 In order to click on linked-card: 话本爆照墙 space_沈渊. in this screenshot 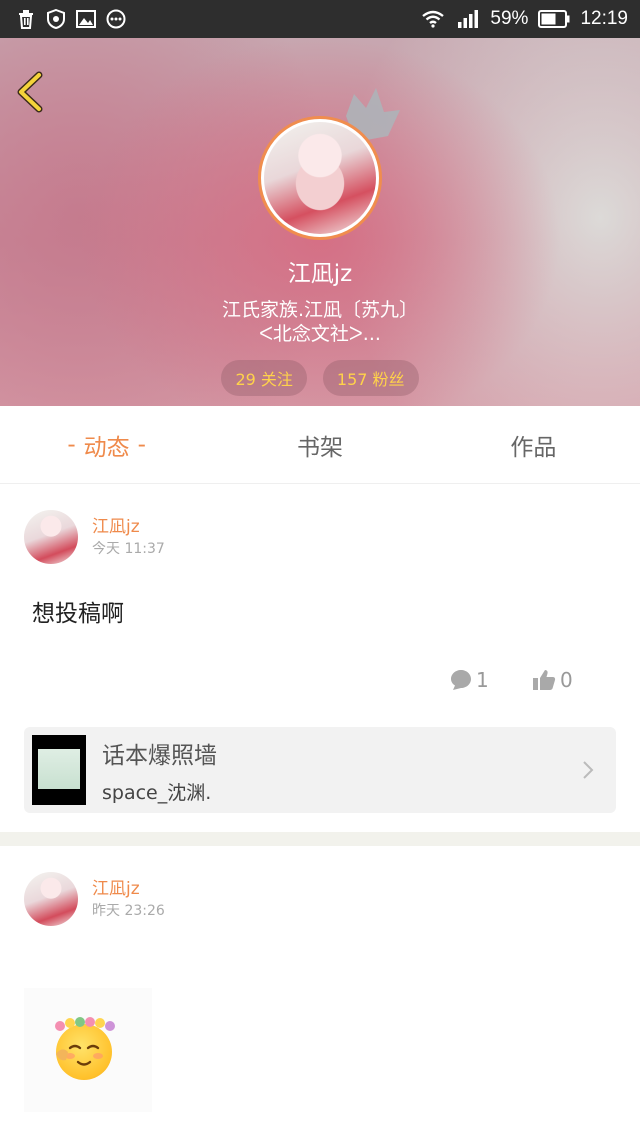, I will do `click(320, 770)`.